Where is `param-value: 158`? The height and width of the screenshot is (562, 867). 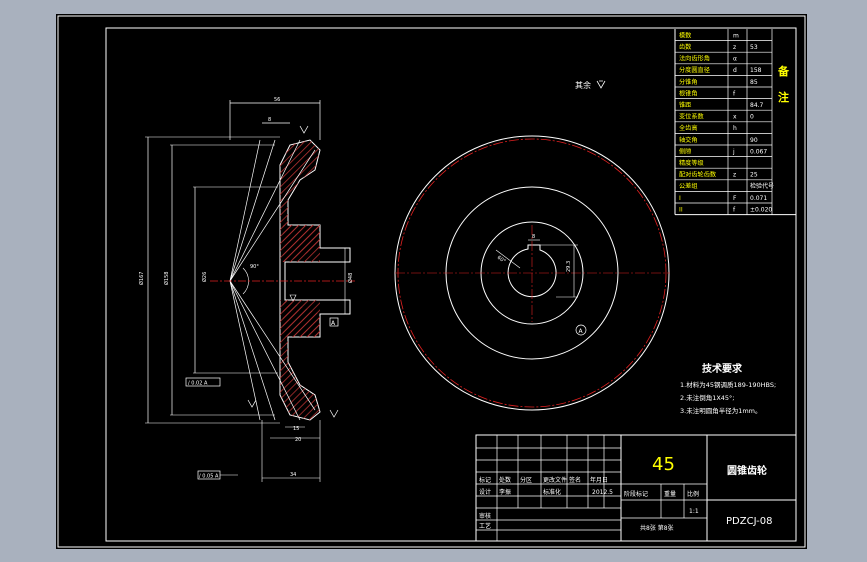
param-value: 158 is located at coordinates (756, 70).